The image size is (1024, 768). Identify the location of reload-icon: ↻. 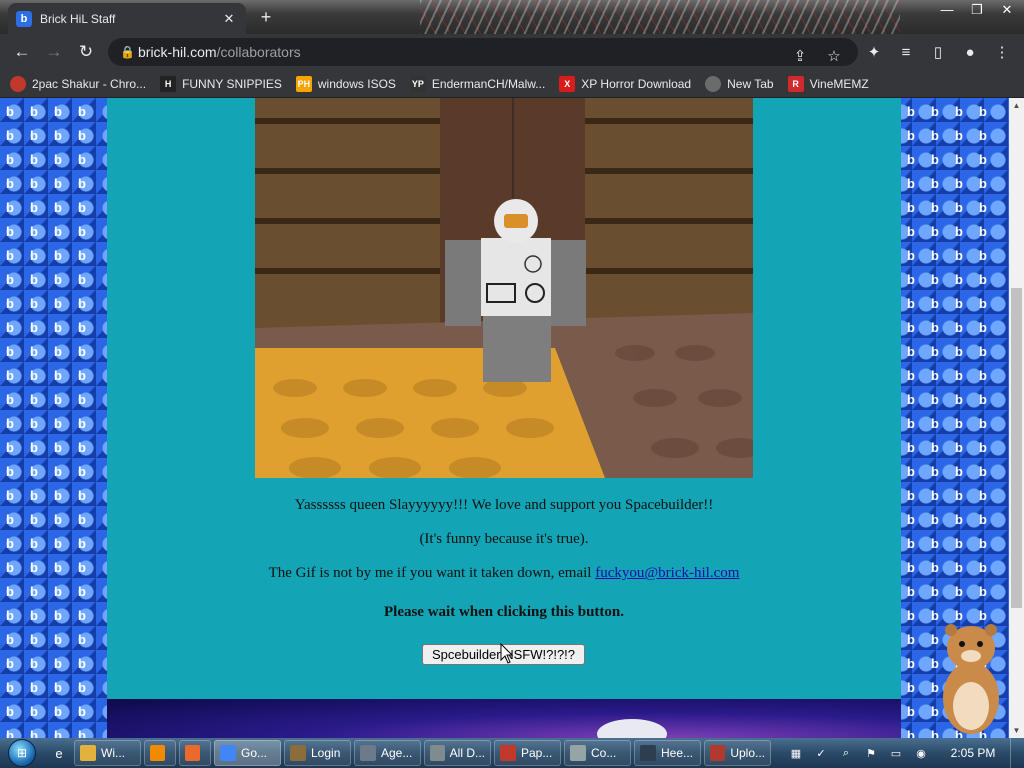
(86, 52).